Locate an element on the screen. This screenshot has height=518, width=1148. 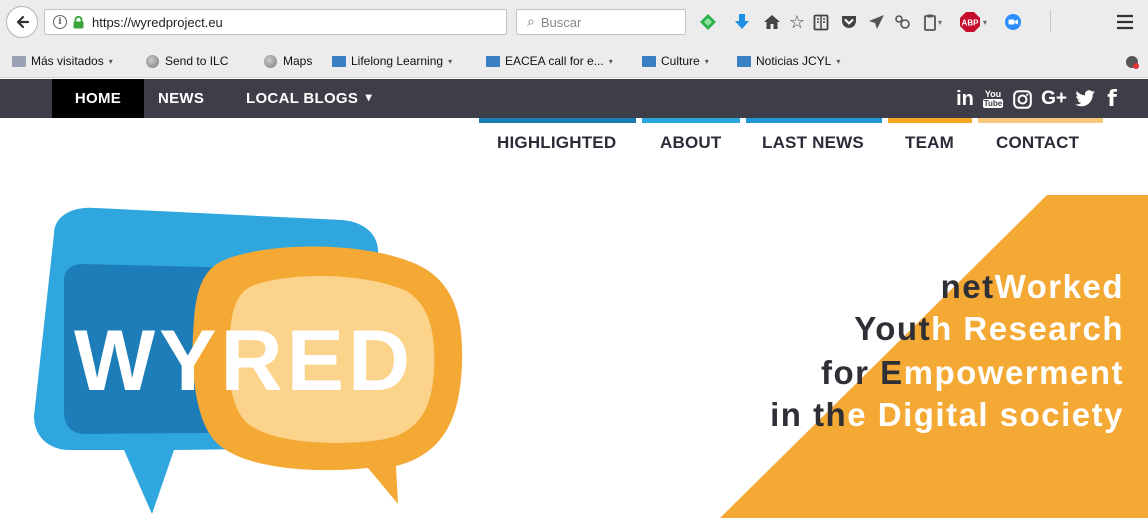
pocket-icon is located at coordinates (849, 22).